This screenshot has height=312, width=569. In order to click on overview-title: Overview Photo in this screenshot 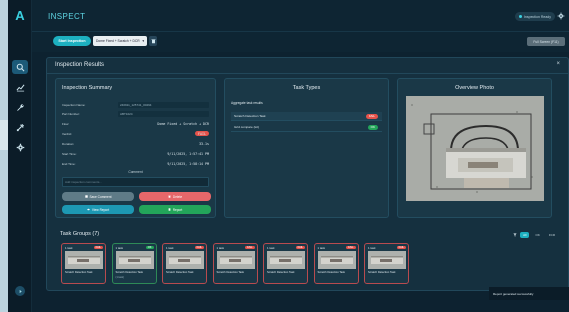, I will do `click(474, 88)`.